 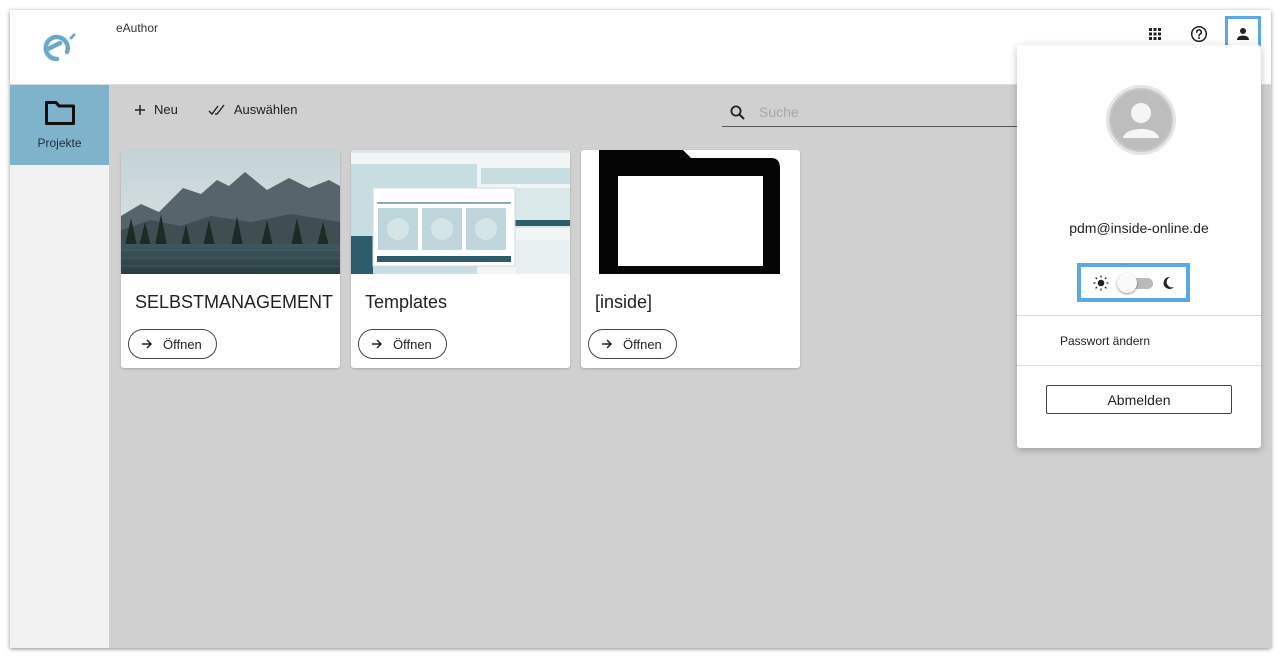 What do you see at coordinates (59, 113) in the screenshot?
I see `folder-icon` at bounding box center [59, 113].